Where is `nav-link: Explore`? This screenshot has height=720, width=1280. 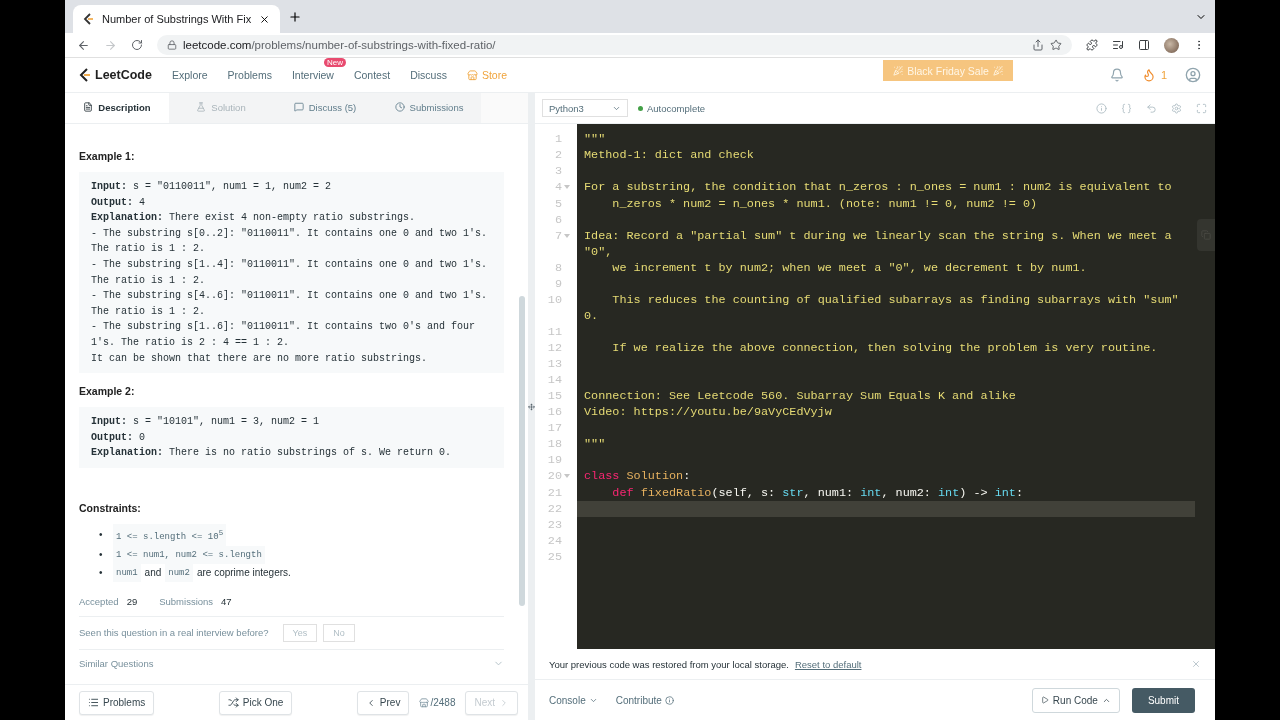
nav-link: Explore is located at coordinates (189, 75).